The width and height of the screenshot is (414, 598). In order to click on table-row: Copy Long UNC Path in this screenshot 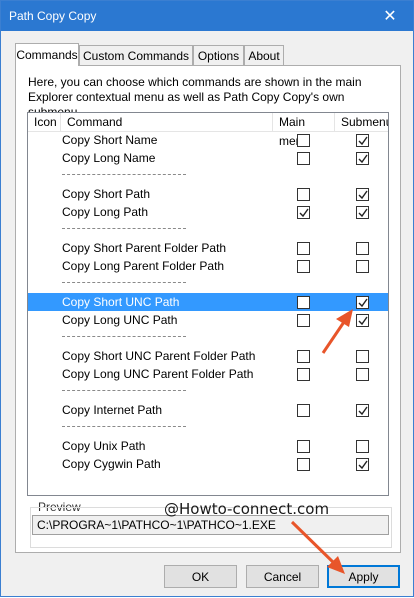, I will do `click(208, 320)`.